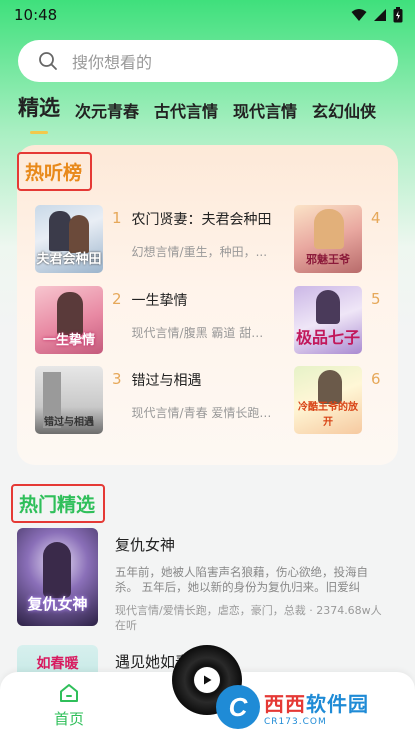 This screenshot has height=738, width=415. What do you see at coordinates (58, 503) in the screenshot?
I see `featured-title: 热门精选` at bounding box center [58, 503].